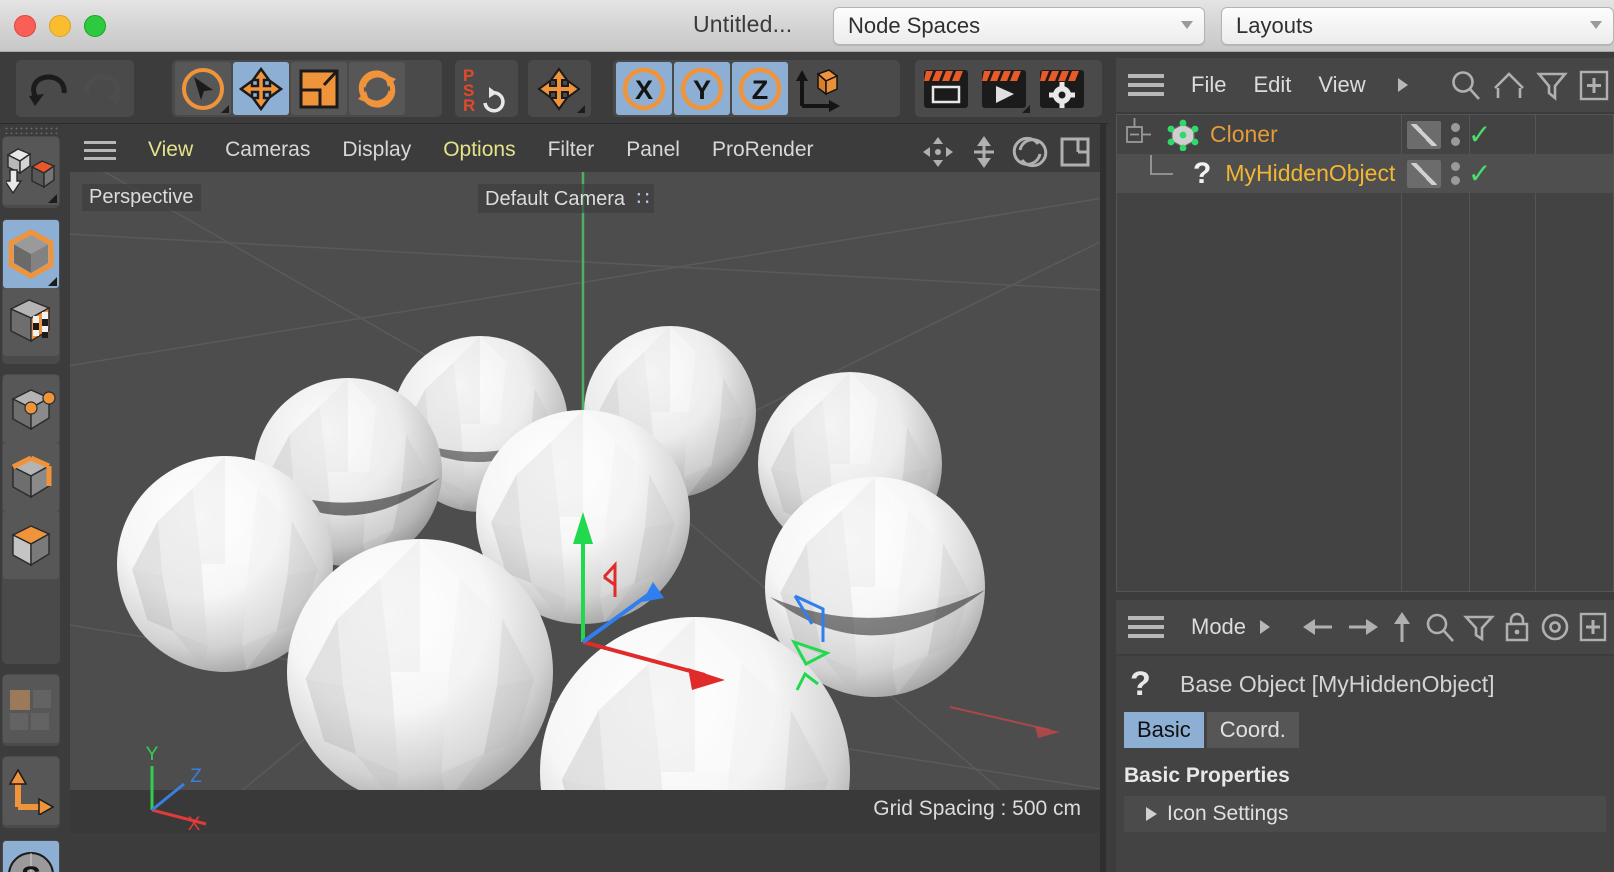  Describe the element at coordinates (1164, 730) in the screenshot. I see `tab-basic: Basic` at that location.